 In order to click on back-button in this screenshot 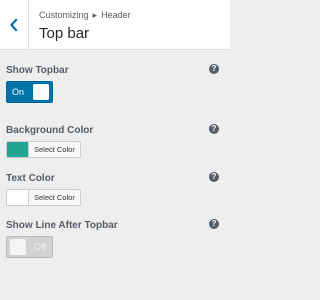, I will do `click(14, 24)`.